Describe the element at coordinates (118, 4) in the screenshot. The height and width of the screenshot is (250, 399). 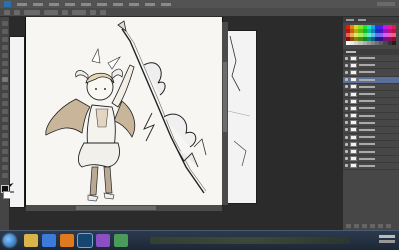
I see `menu-filter` at that location.